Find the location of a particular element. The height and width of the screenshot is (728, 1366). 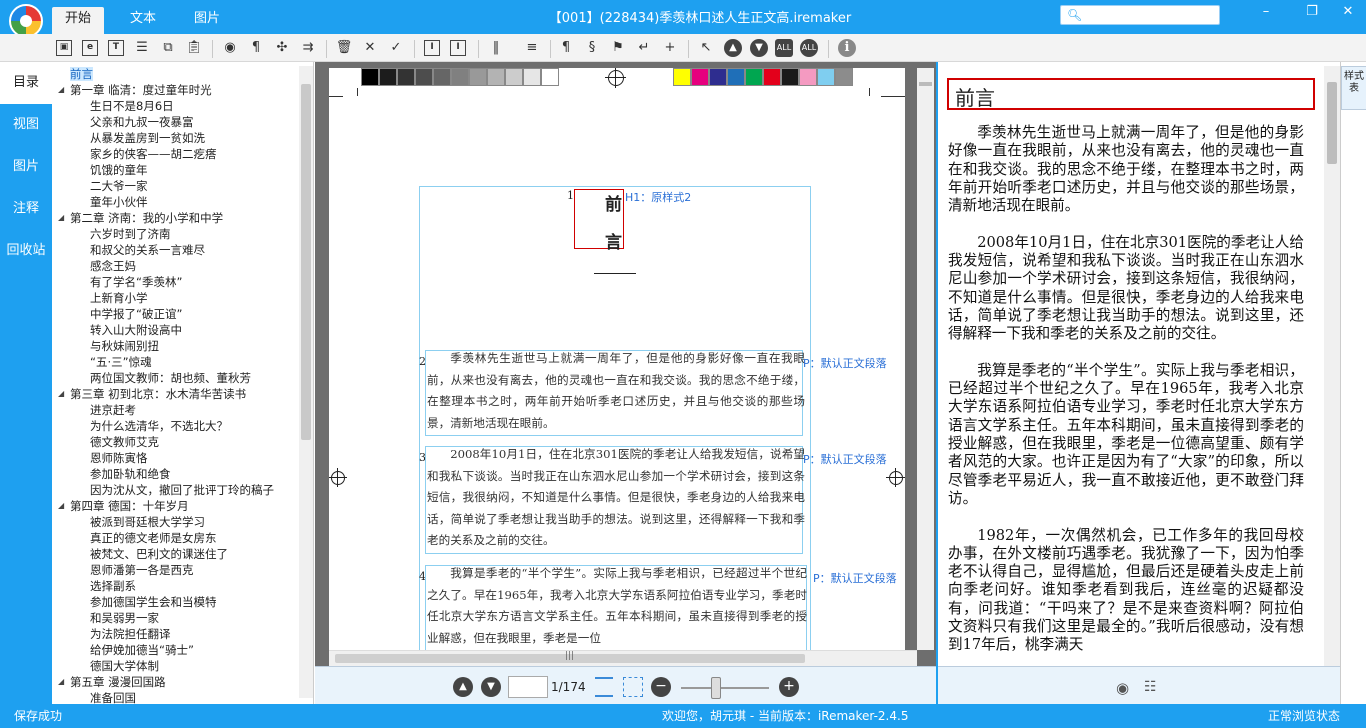

toc-item: 有了学名“季羡林” is located at coordinates (175, 282).